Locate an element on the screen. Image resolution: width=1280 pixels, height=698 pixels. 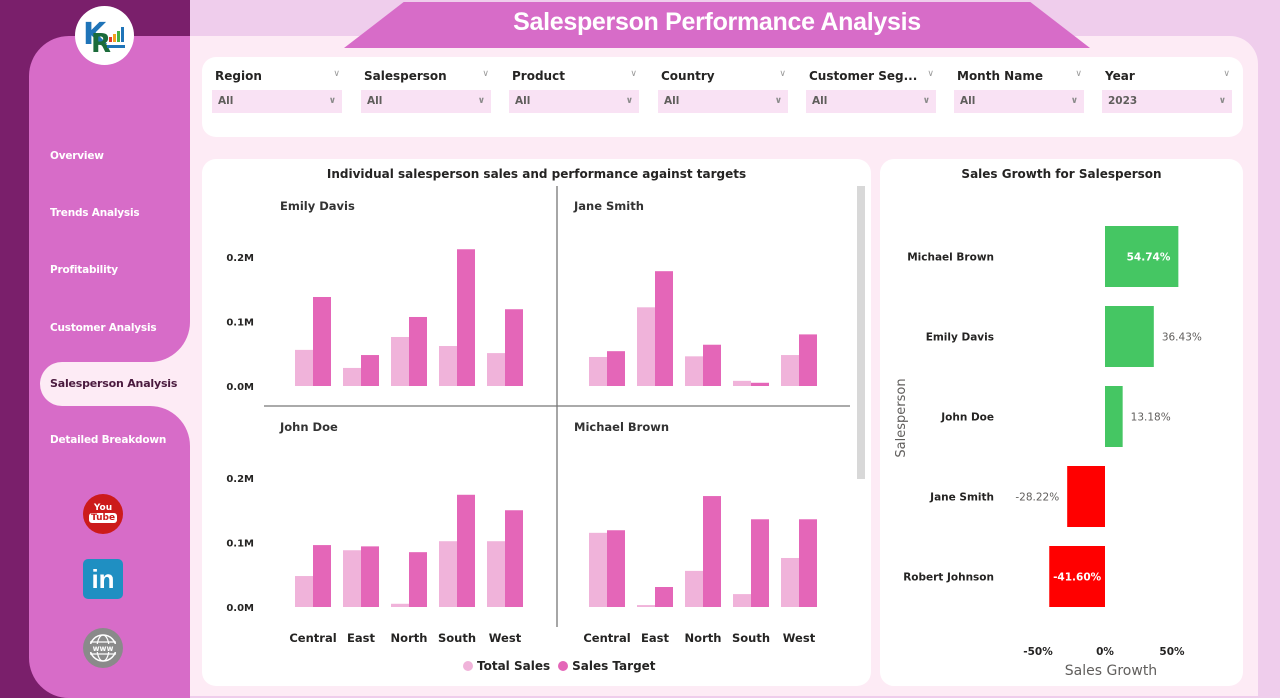
sidebar-item-customer-analysis: Customer Analysis is located at coordinates (103, 328).